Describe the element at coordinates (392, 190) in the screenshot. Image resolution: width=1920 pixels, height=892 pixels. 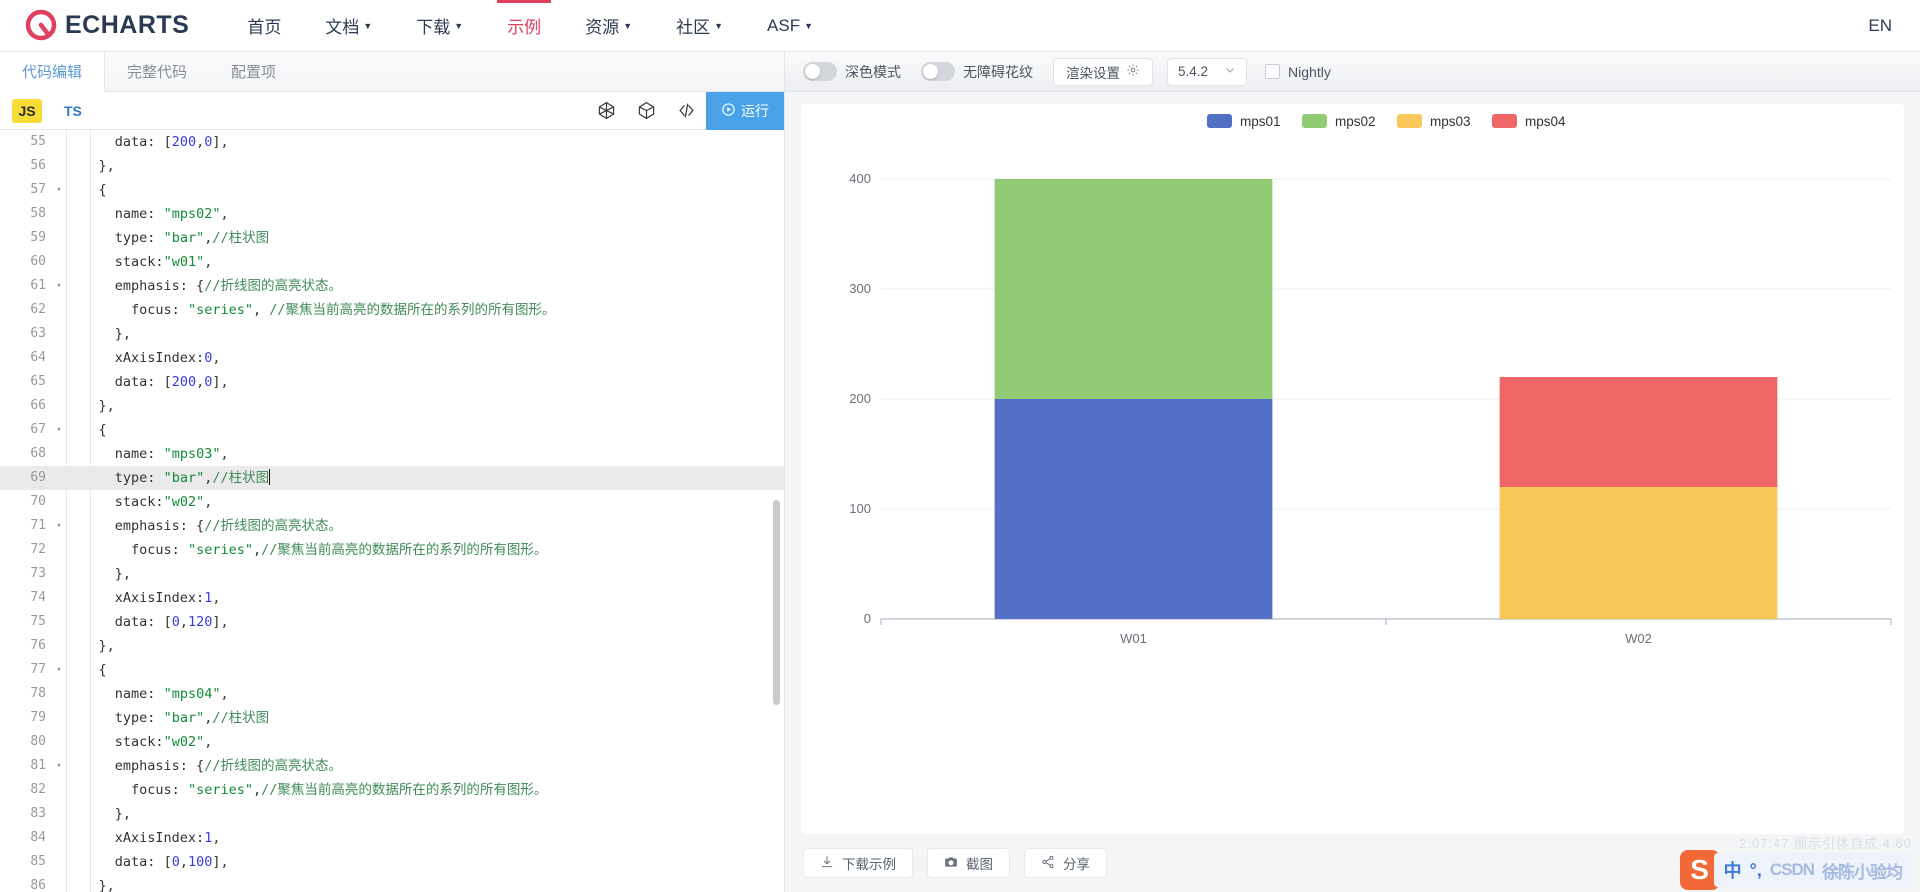
I see `code-line: 57 ▾ {` at that location.